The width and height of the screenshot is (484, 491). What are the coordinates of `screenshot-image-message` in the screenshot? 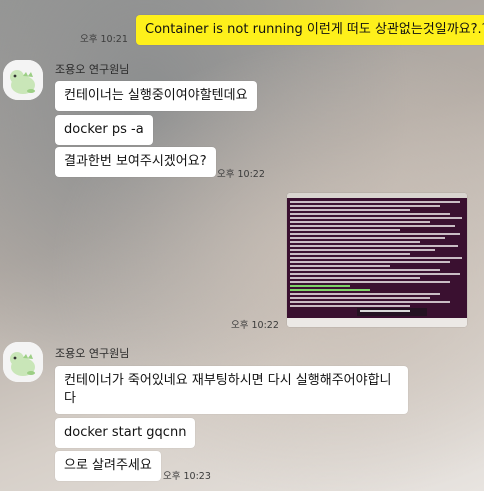 It's located at (377, 260).